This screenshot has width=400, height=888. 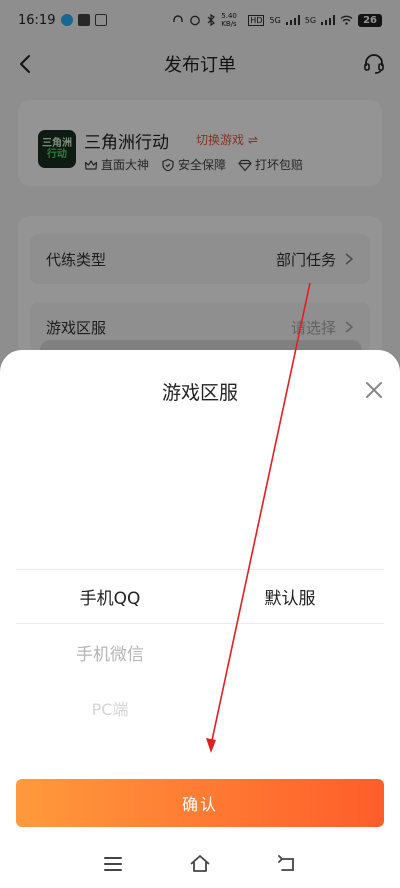 I want to click on confirm-button: 确认, so click(x=200, y=803).